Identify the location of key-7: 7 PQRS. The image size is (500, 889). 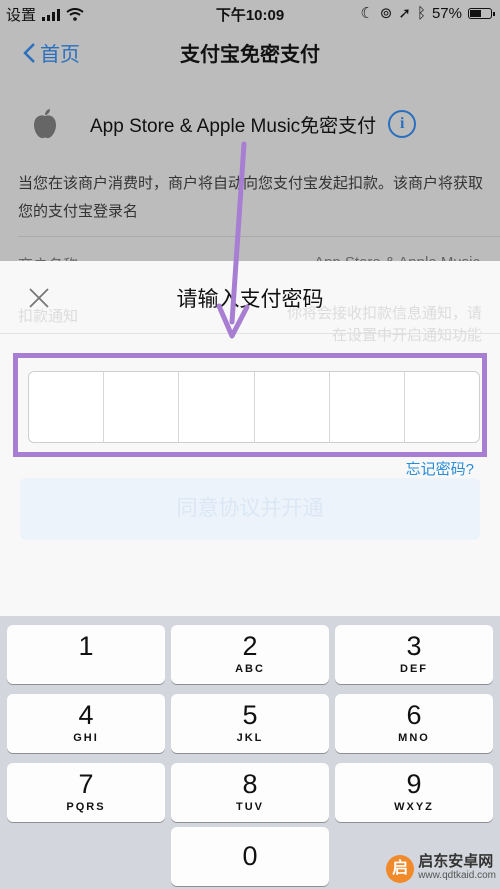
(86, 792).